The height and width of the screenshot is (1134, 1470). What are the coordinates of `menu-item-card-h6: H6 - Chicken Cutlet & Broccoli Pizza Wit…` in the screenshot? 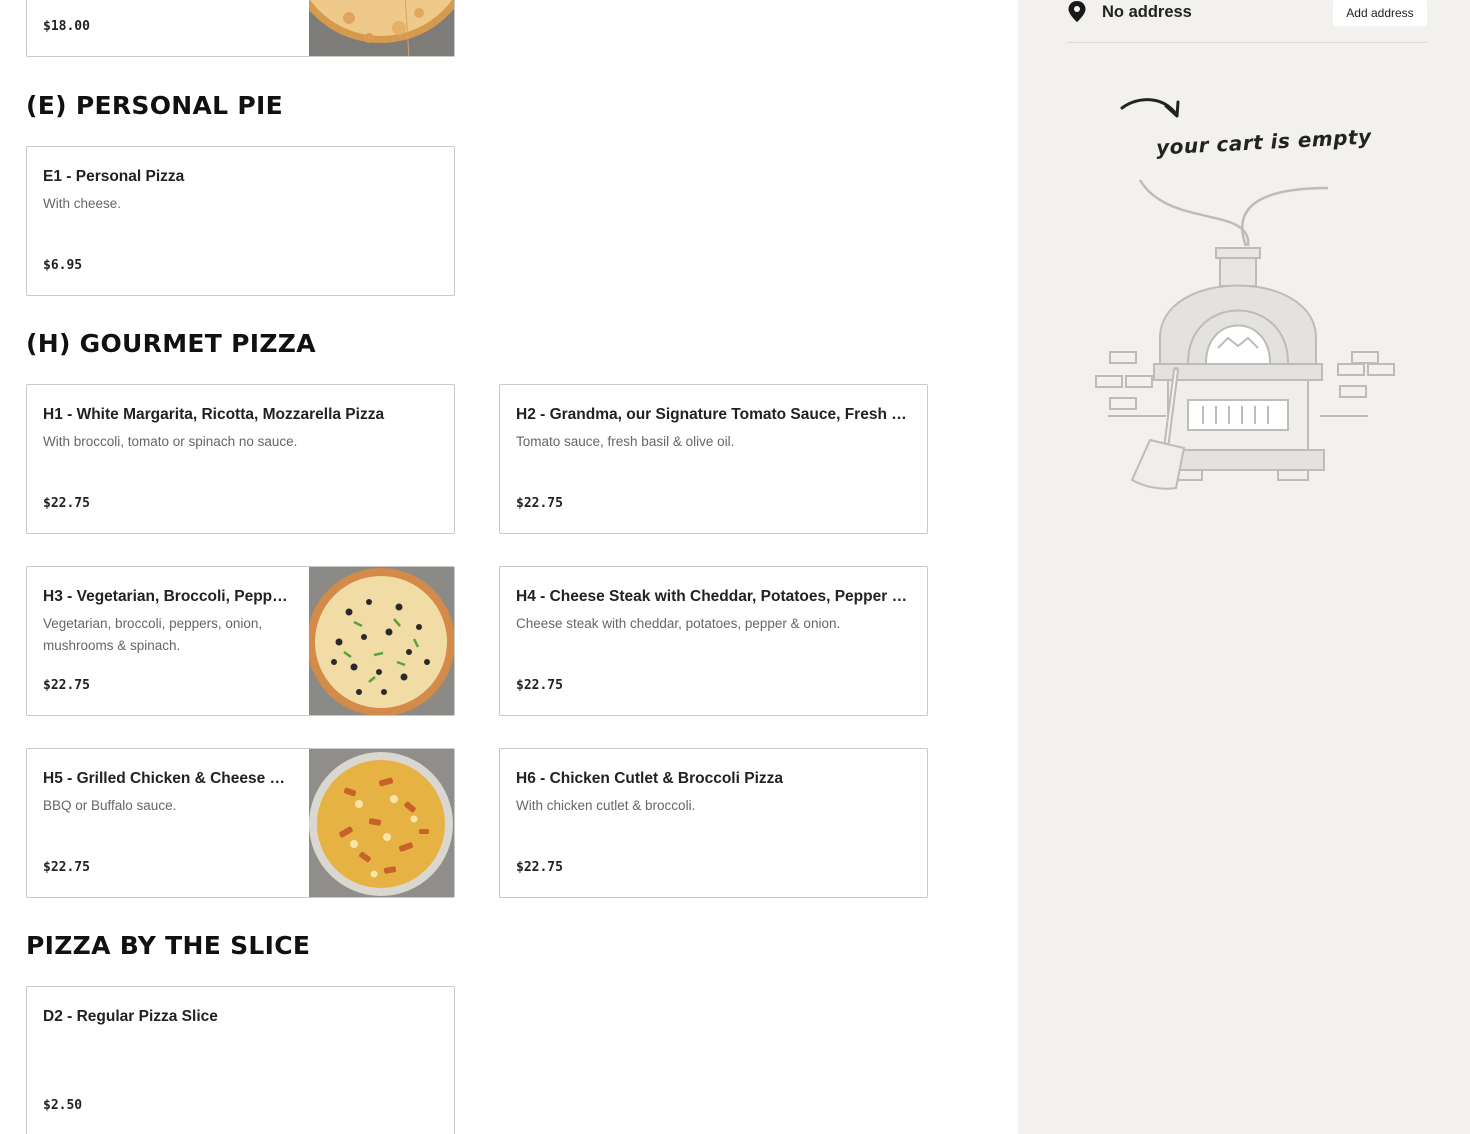 It's located at (713, 823).